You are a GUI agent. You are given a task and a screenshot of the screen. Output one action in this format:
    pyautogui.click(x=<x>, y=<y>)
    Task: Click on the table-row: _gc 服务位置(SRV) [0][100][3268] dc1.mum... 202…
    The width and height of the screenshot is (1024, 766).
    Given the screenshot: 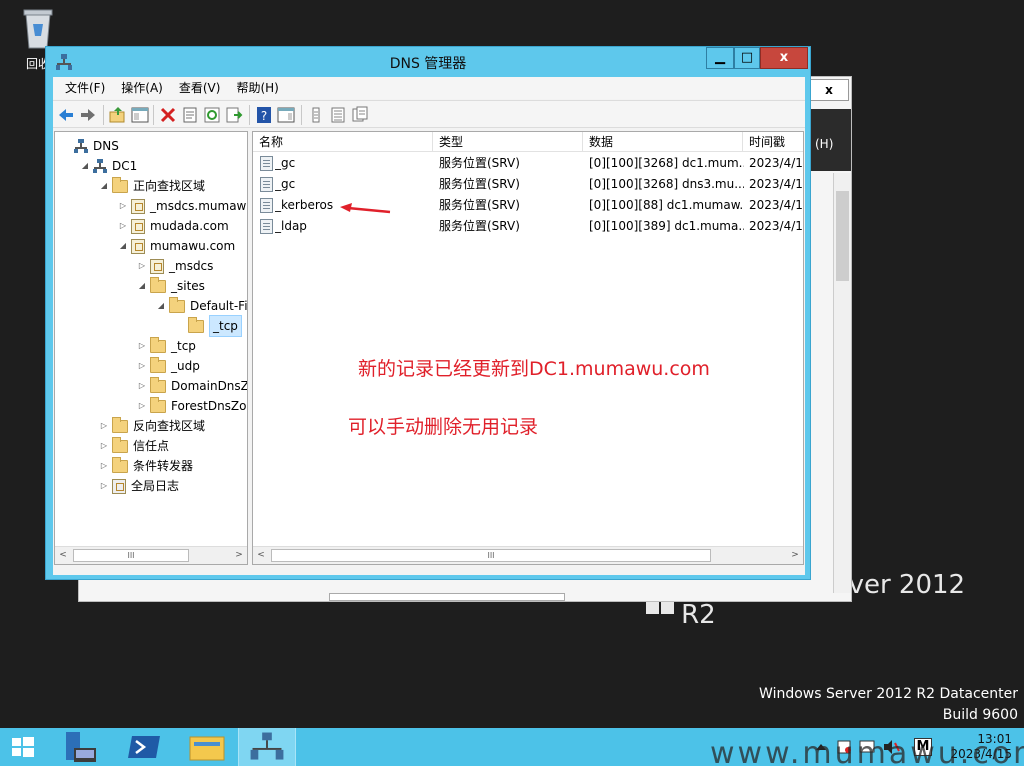 What is the action you would take?
    pyautogui.click(x=528, y=163)
    